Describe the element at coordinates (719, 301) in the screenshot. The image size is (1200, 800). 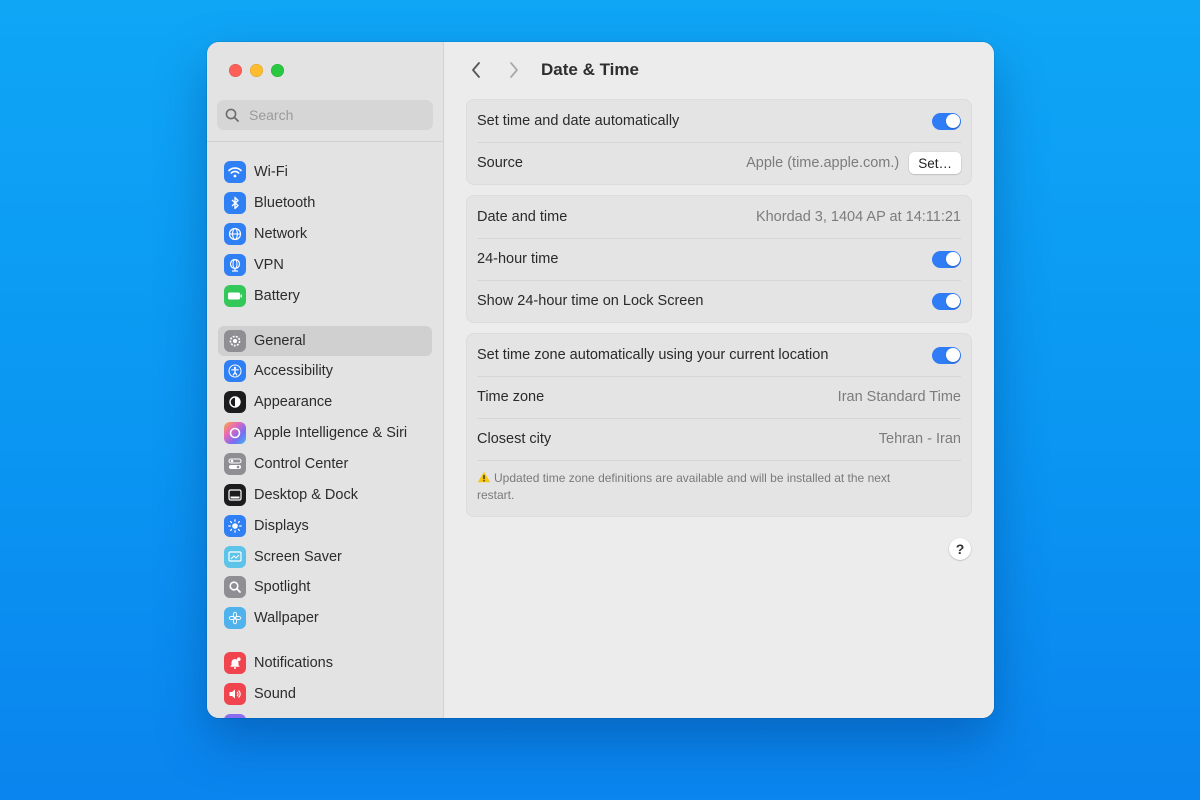
I see `lock-screen-row: Show 24-hour time on Lock Screen` at that location.